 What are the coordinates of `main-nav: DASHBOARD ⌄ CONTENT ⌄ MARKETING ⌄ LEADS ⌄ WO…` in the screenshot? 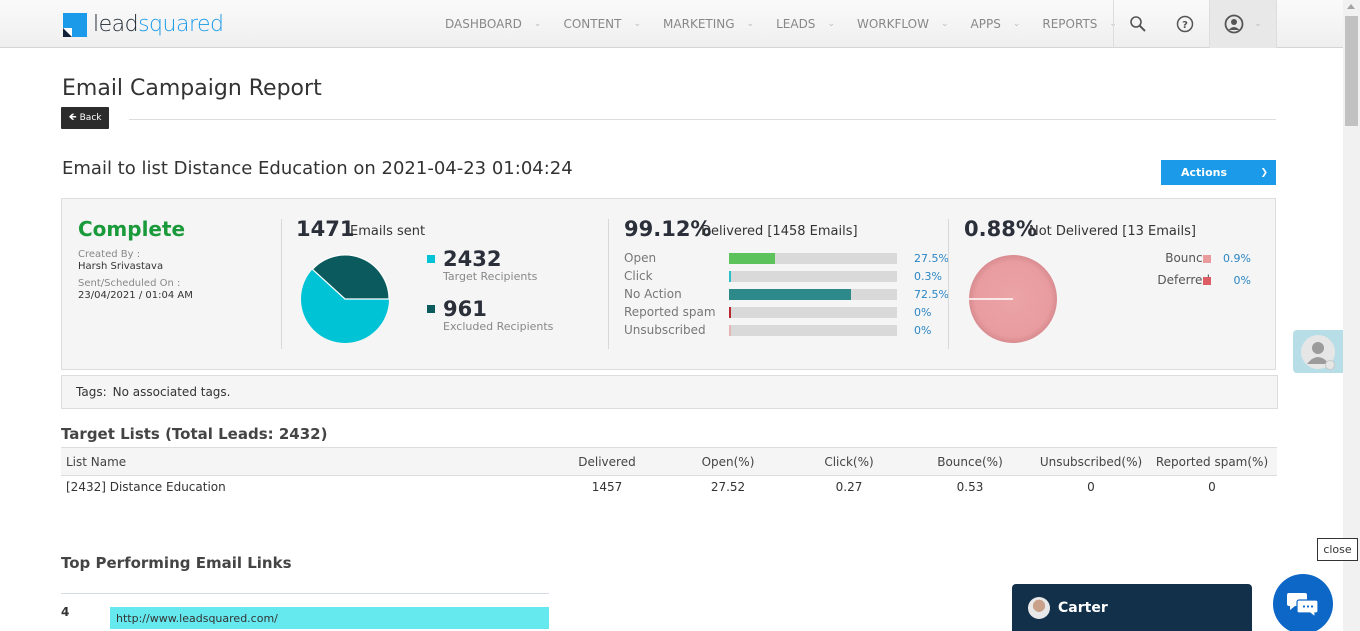 It's located at (781, 24).